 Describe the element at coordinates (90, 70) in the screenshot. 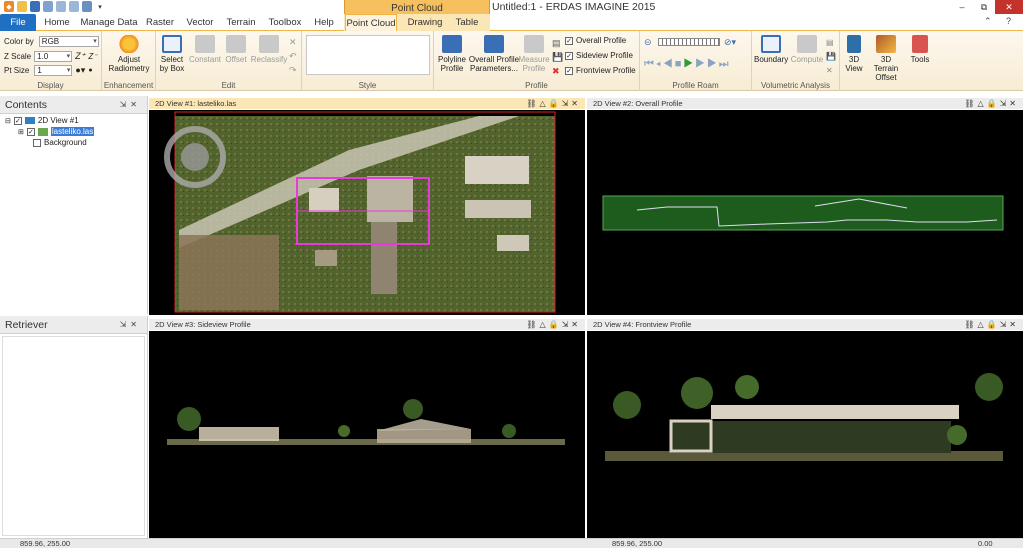

I see `point-size-down-icon: ●` at that location.